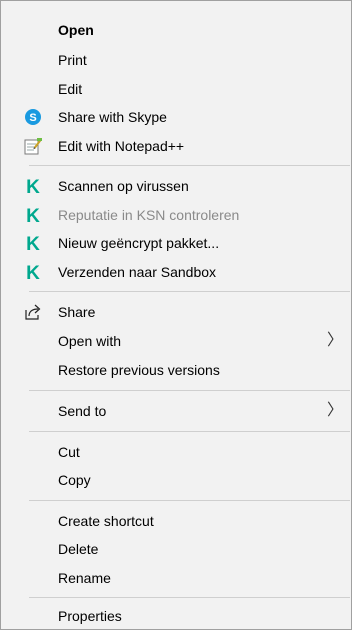 The width and height of the screenshot is (353, 631). What do you see at coordinates (74, 480) in the screenshot?
I see `menu-item-label: Copy` at bounding box center [74, 480].